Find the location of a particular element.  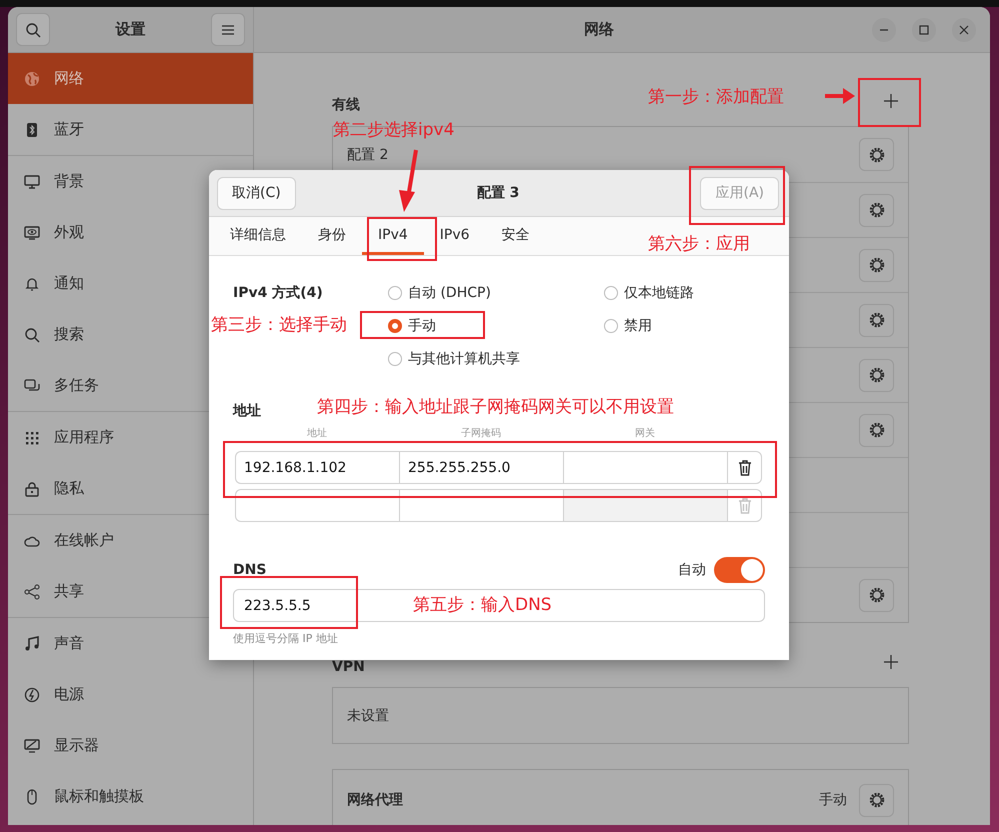

netmask-field: 255.255.255.0 is located at coordinates (481, 467).